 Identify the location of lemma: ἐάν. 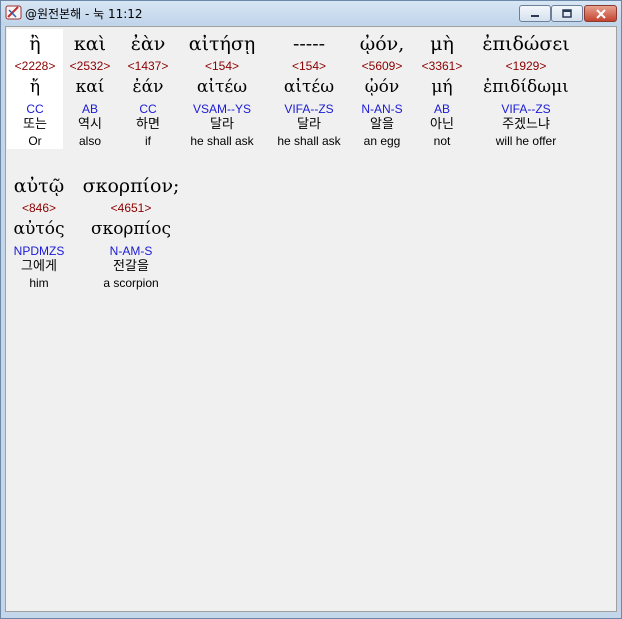
(148, 87).